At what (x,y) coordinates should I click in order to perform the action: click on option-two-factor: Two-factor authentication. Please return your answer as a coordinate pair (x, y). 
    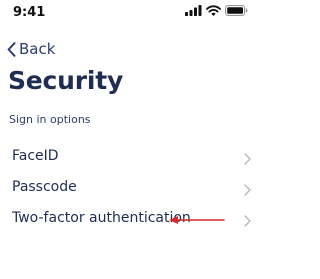
    Looking at the image, I should click on (130, 219).